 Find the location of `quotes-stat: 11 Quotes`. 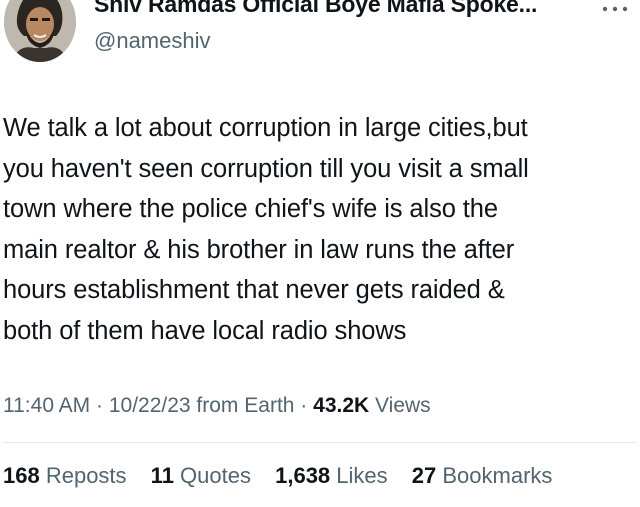

quotes-stat: 11 Quotes is located at coordinates (201, 475).